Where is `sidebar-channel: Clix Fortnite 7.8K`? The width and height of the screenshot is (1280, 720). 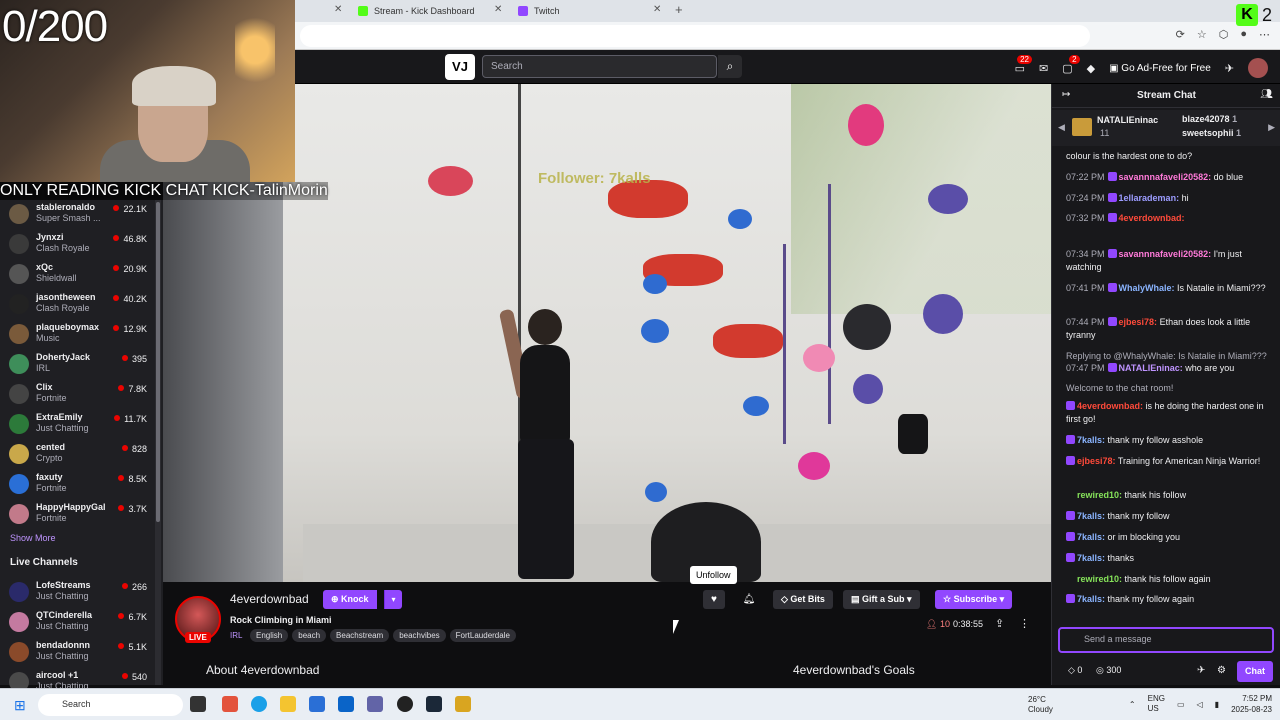 sidebar-channel: Clix Fortnite 7.8K is located at coordinates (77, 395).